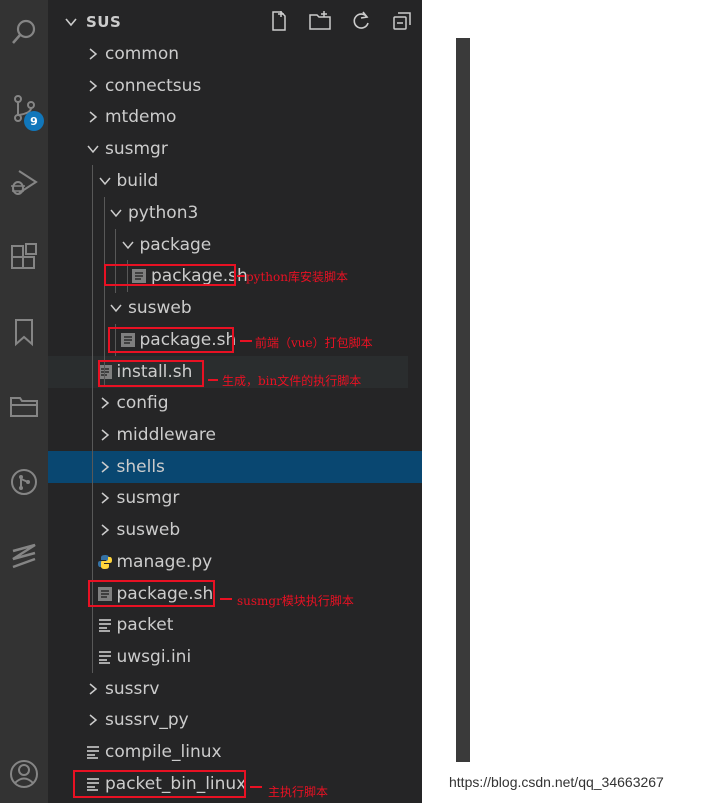 This screenshot has height=803, width=702. What do you see at coordinates (154, 657) in the screenshot?
I see `tree-item-label: uwsgi.ini` at bounding box center [154, 657].